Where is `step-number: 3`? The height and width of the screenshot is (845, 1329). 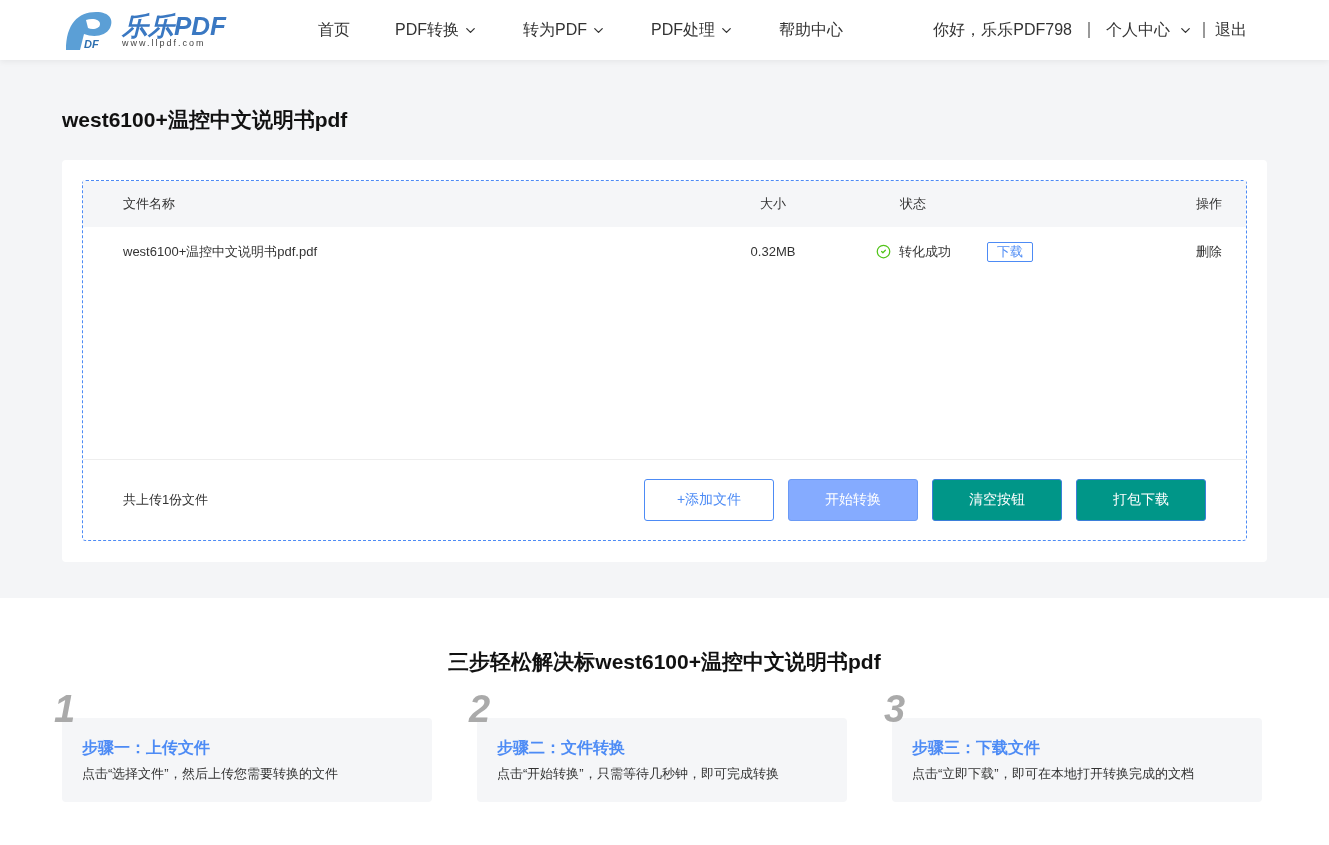 step-number: 3 is located at coordinates (895, 708).